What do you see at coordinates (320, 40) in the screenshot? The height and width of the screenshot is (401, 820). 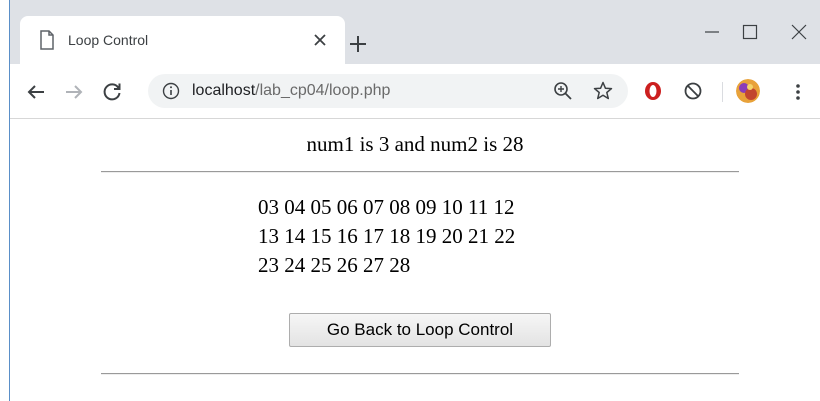 I see `close-icon` at bounding box center [320, 40].